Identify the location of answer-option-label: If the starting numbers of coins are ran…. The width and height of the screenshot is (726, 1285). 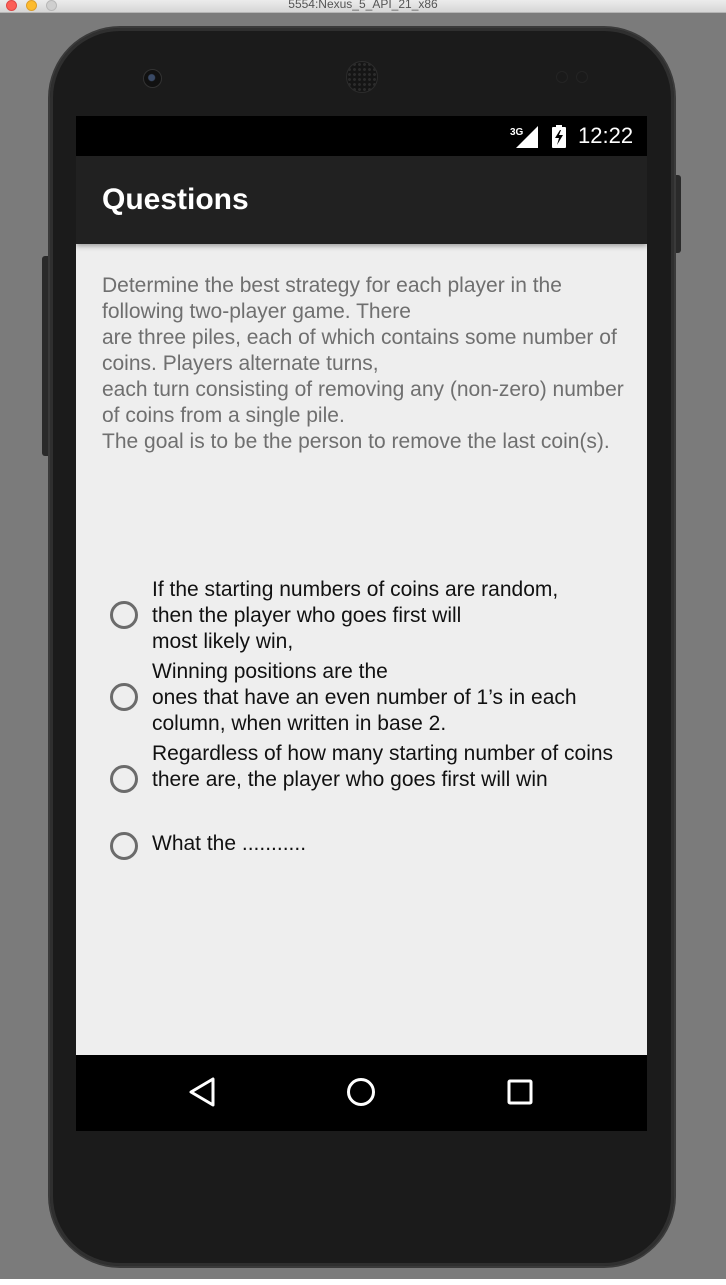
(355, 615).